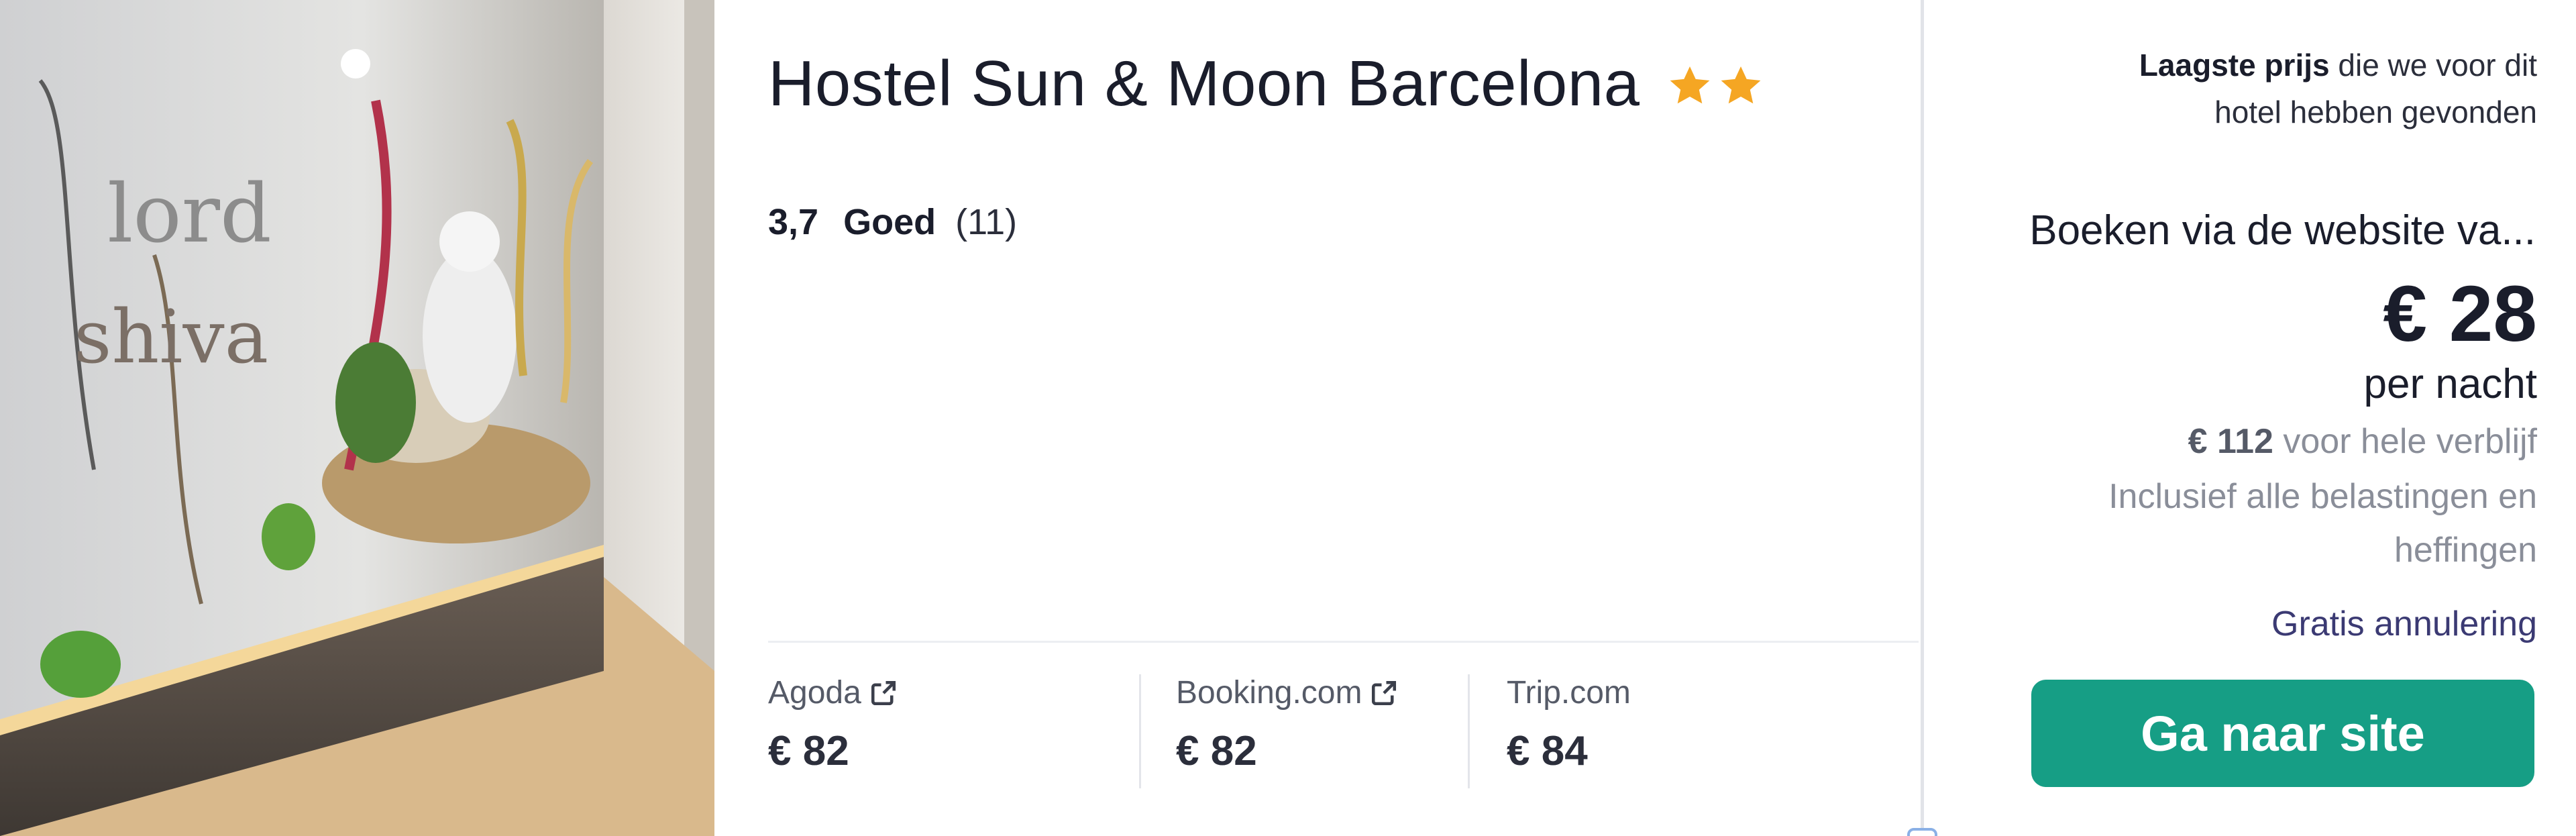 The height and width of the screenshot is (836, 2576). I want to click on panel-separator, so click(1922, 418).